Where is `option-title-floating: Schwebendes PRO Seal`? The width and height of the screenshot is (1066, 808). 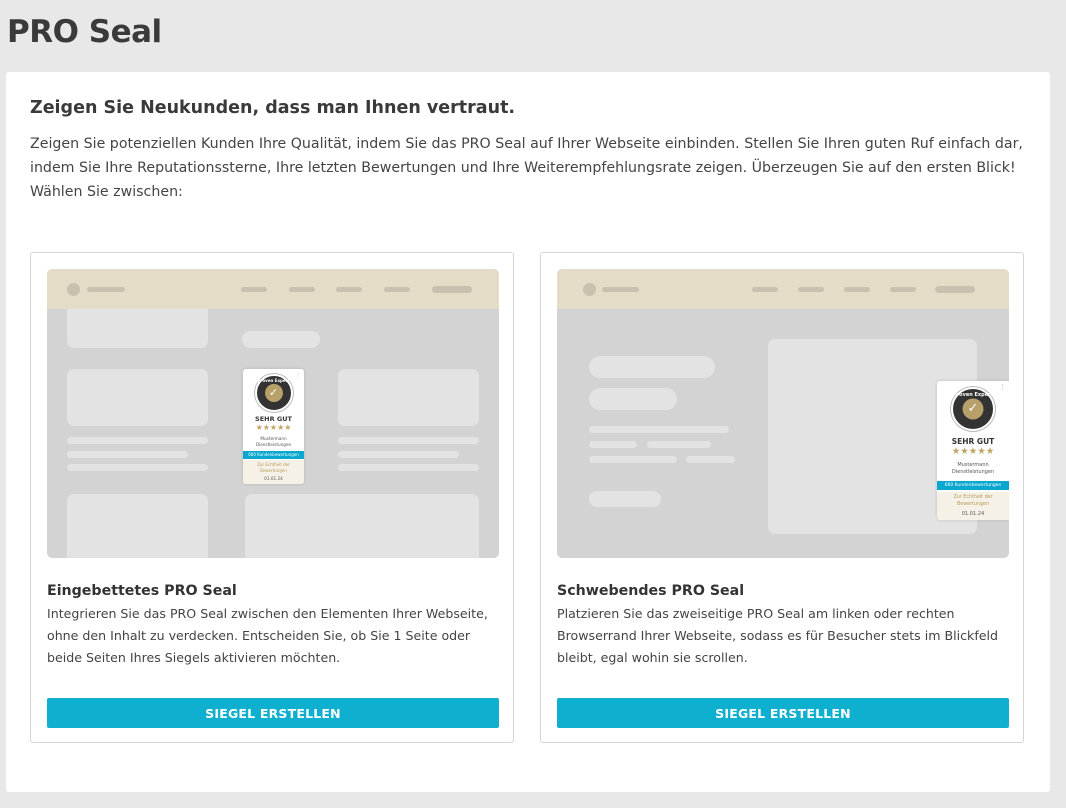
option-title-floating: Schwebendes PRO Seal is located at coordinates (651, 591).